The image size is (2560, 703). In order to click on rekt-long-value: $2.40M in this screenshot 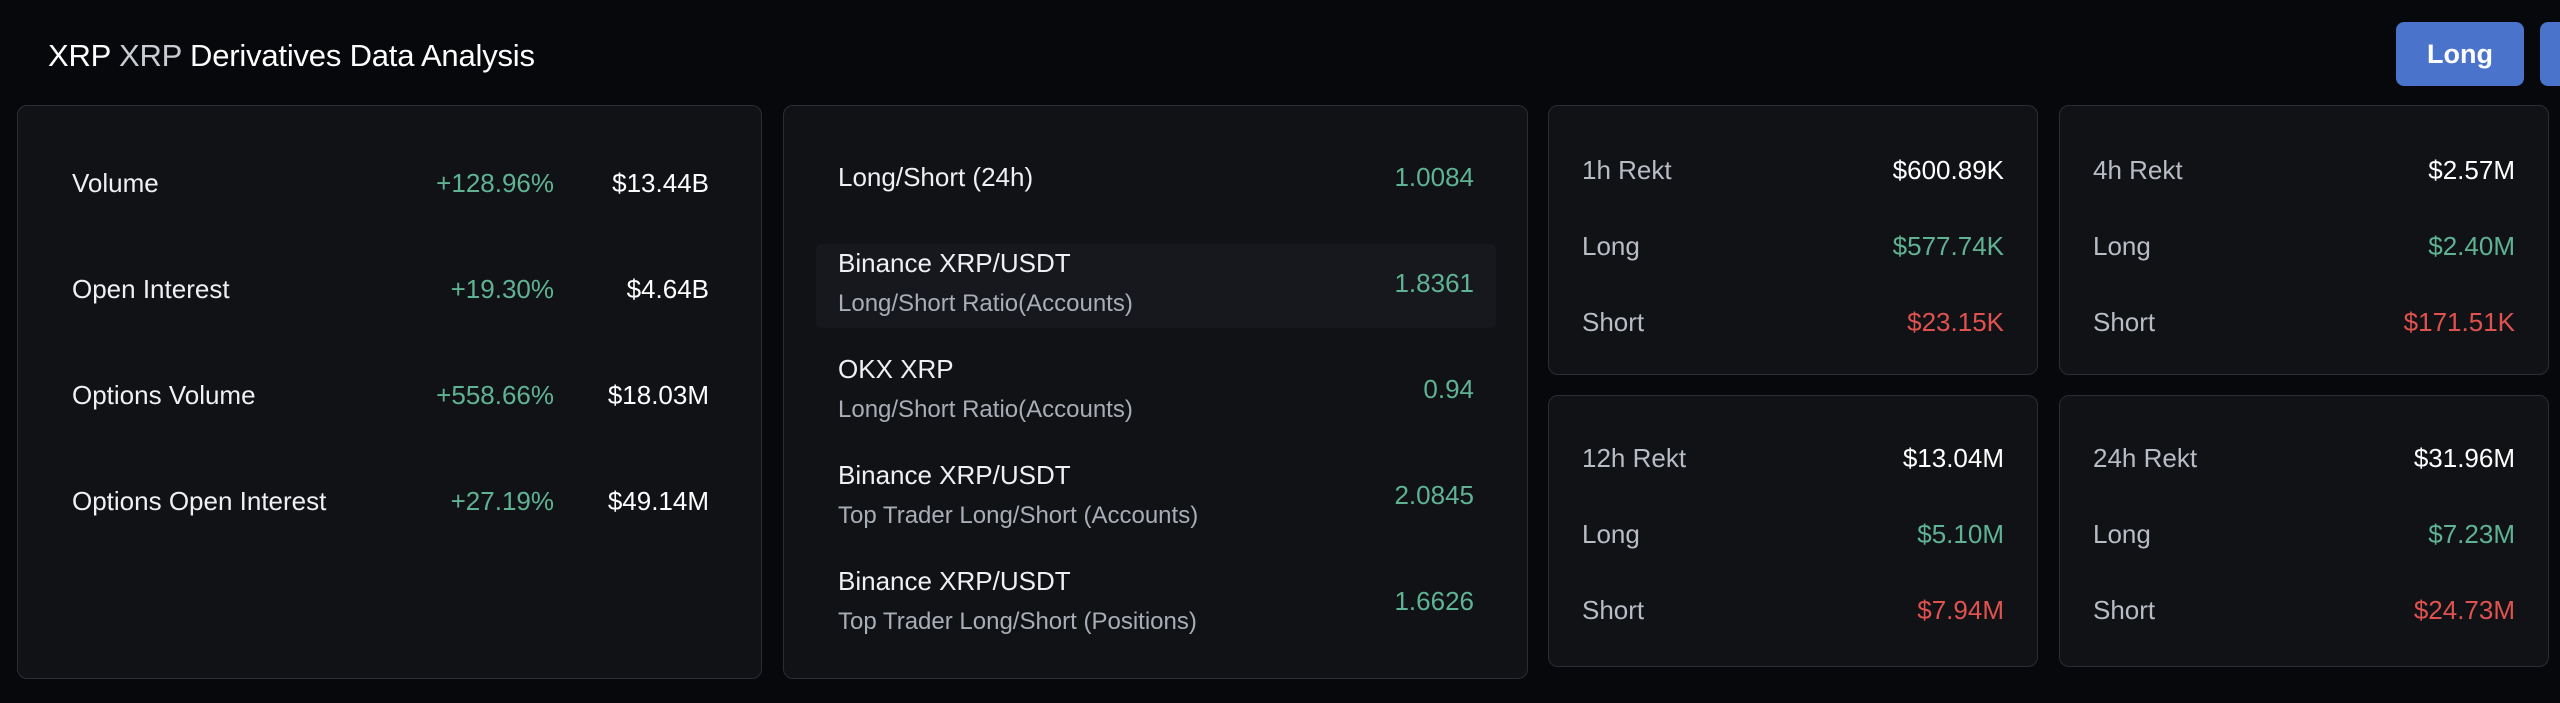, I will do `click(2471, 246)`.